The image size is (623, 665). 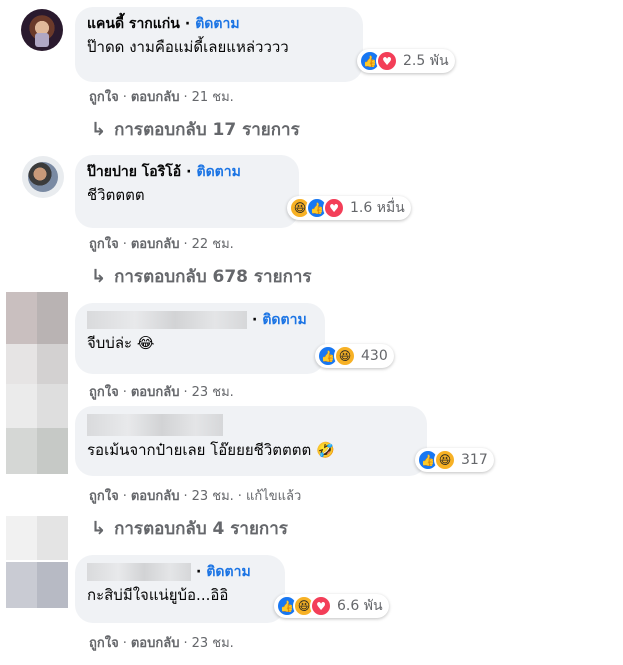 I want to click on comment-author: แคนดี้ รากแก่น, so click(x=133, y=24).